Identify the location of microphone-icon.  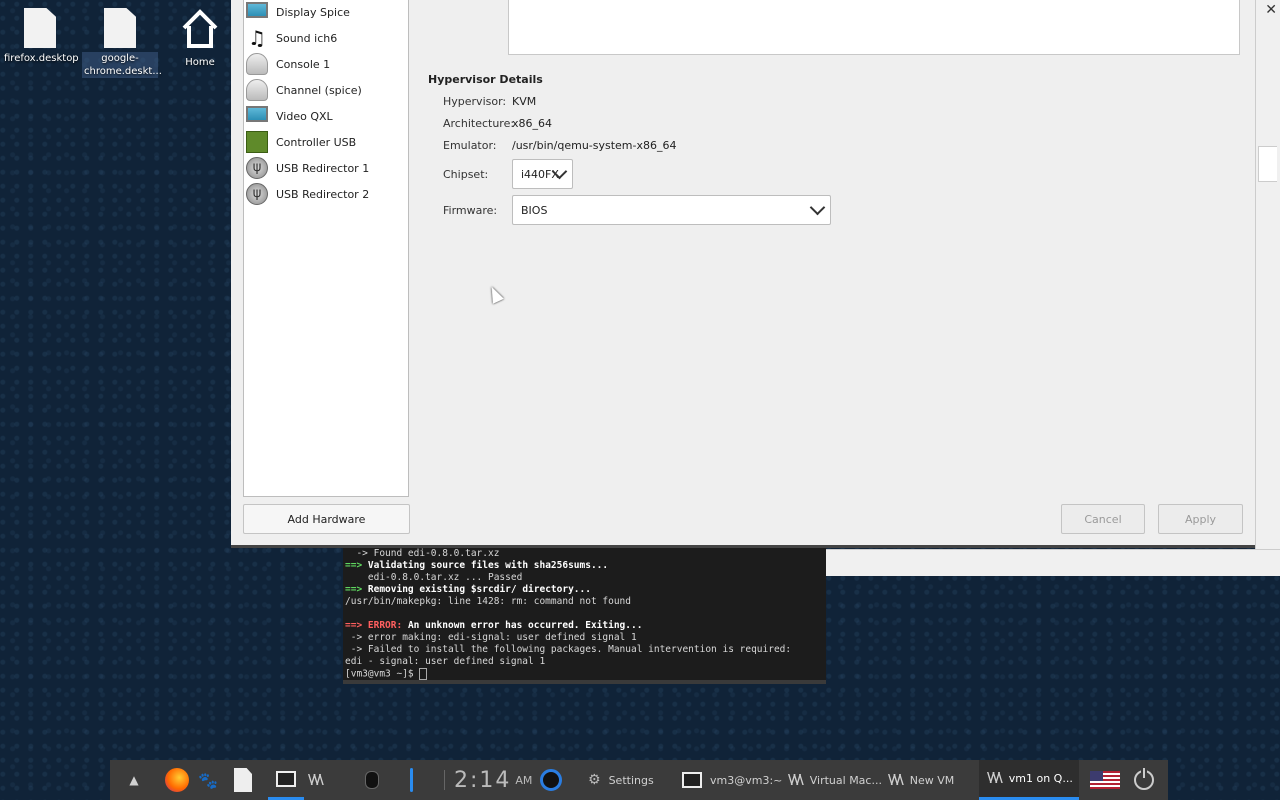
(372, 780).